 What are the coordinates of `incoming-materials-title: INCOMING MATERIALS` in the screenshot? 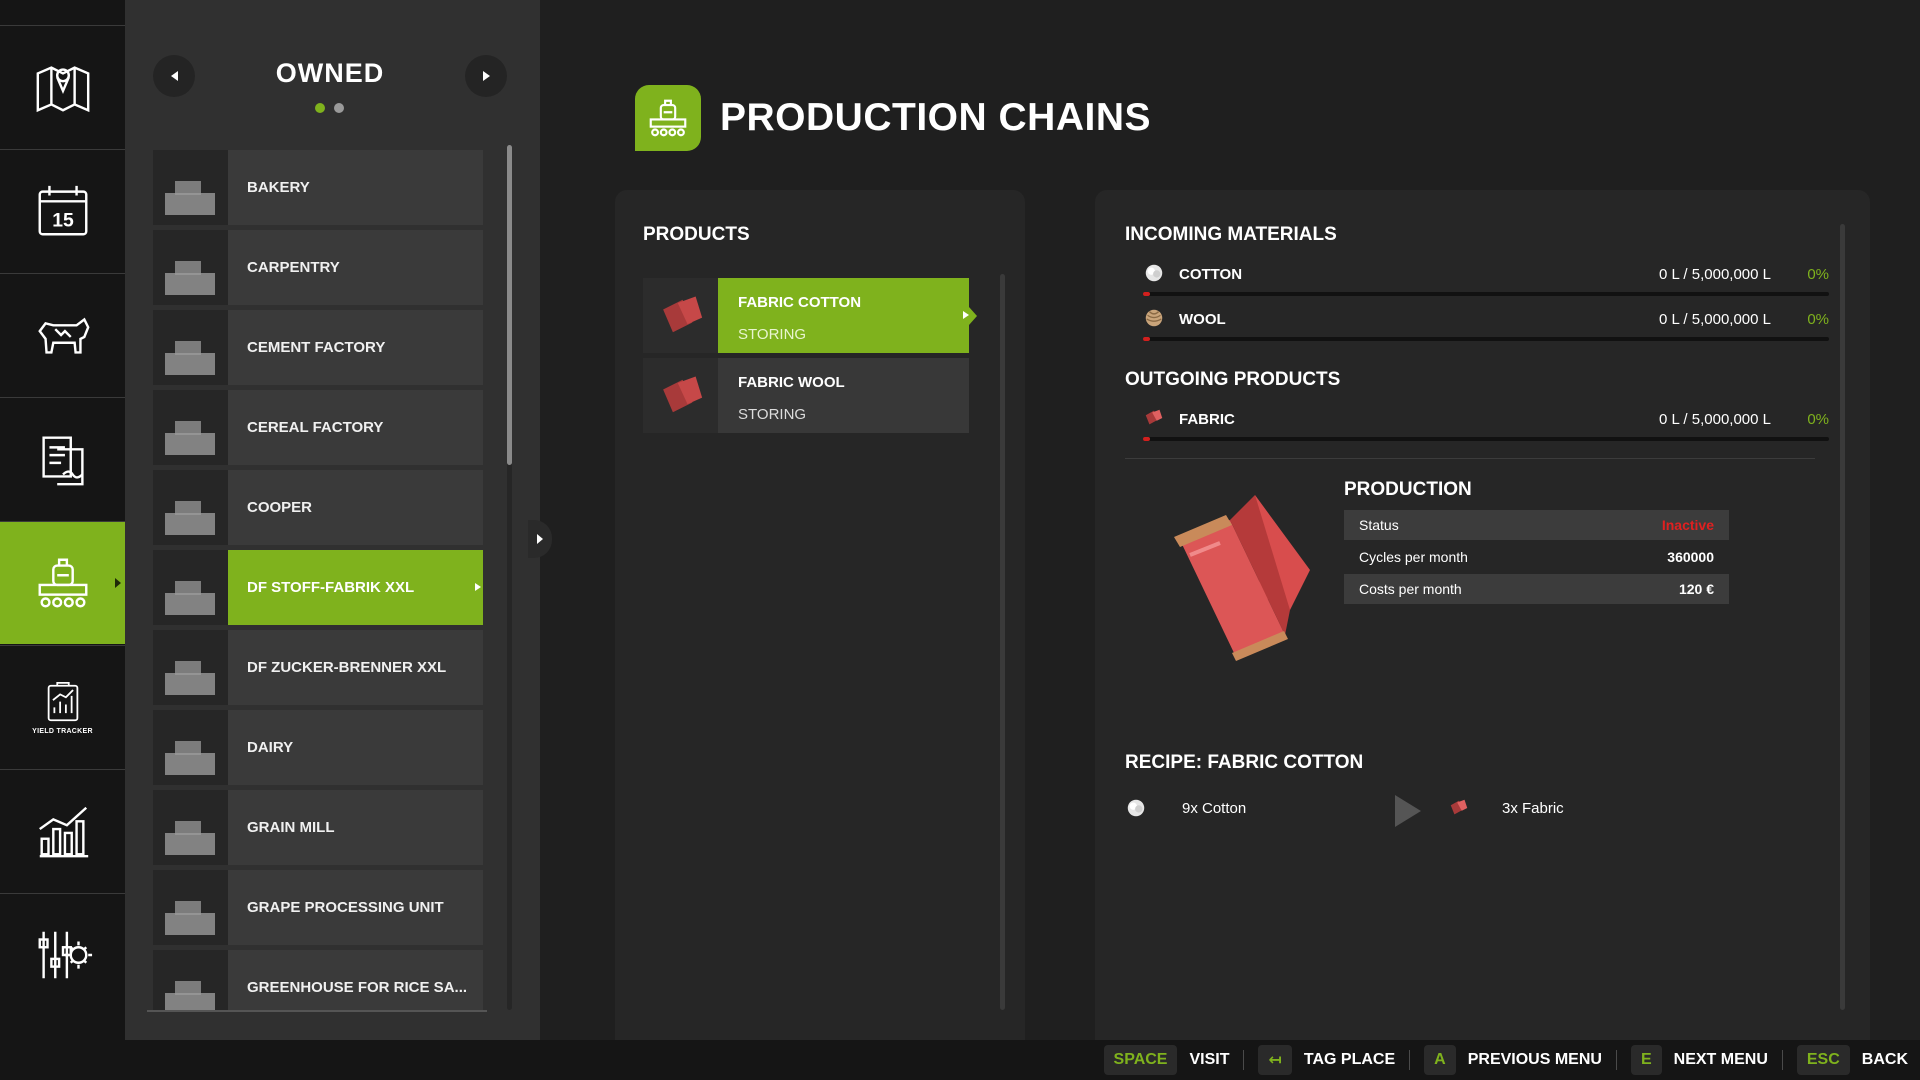 It's located at (1231, 234).